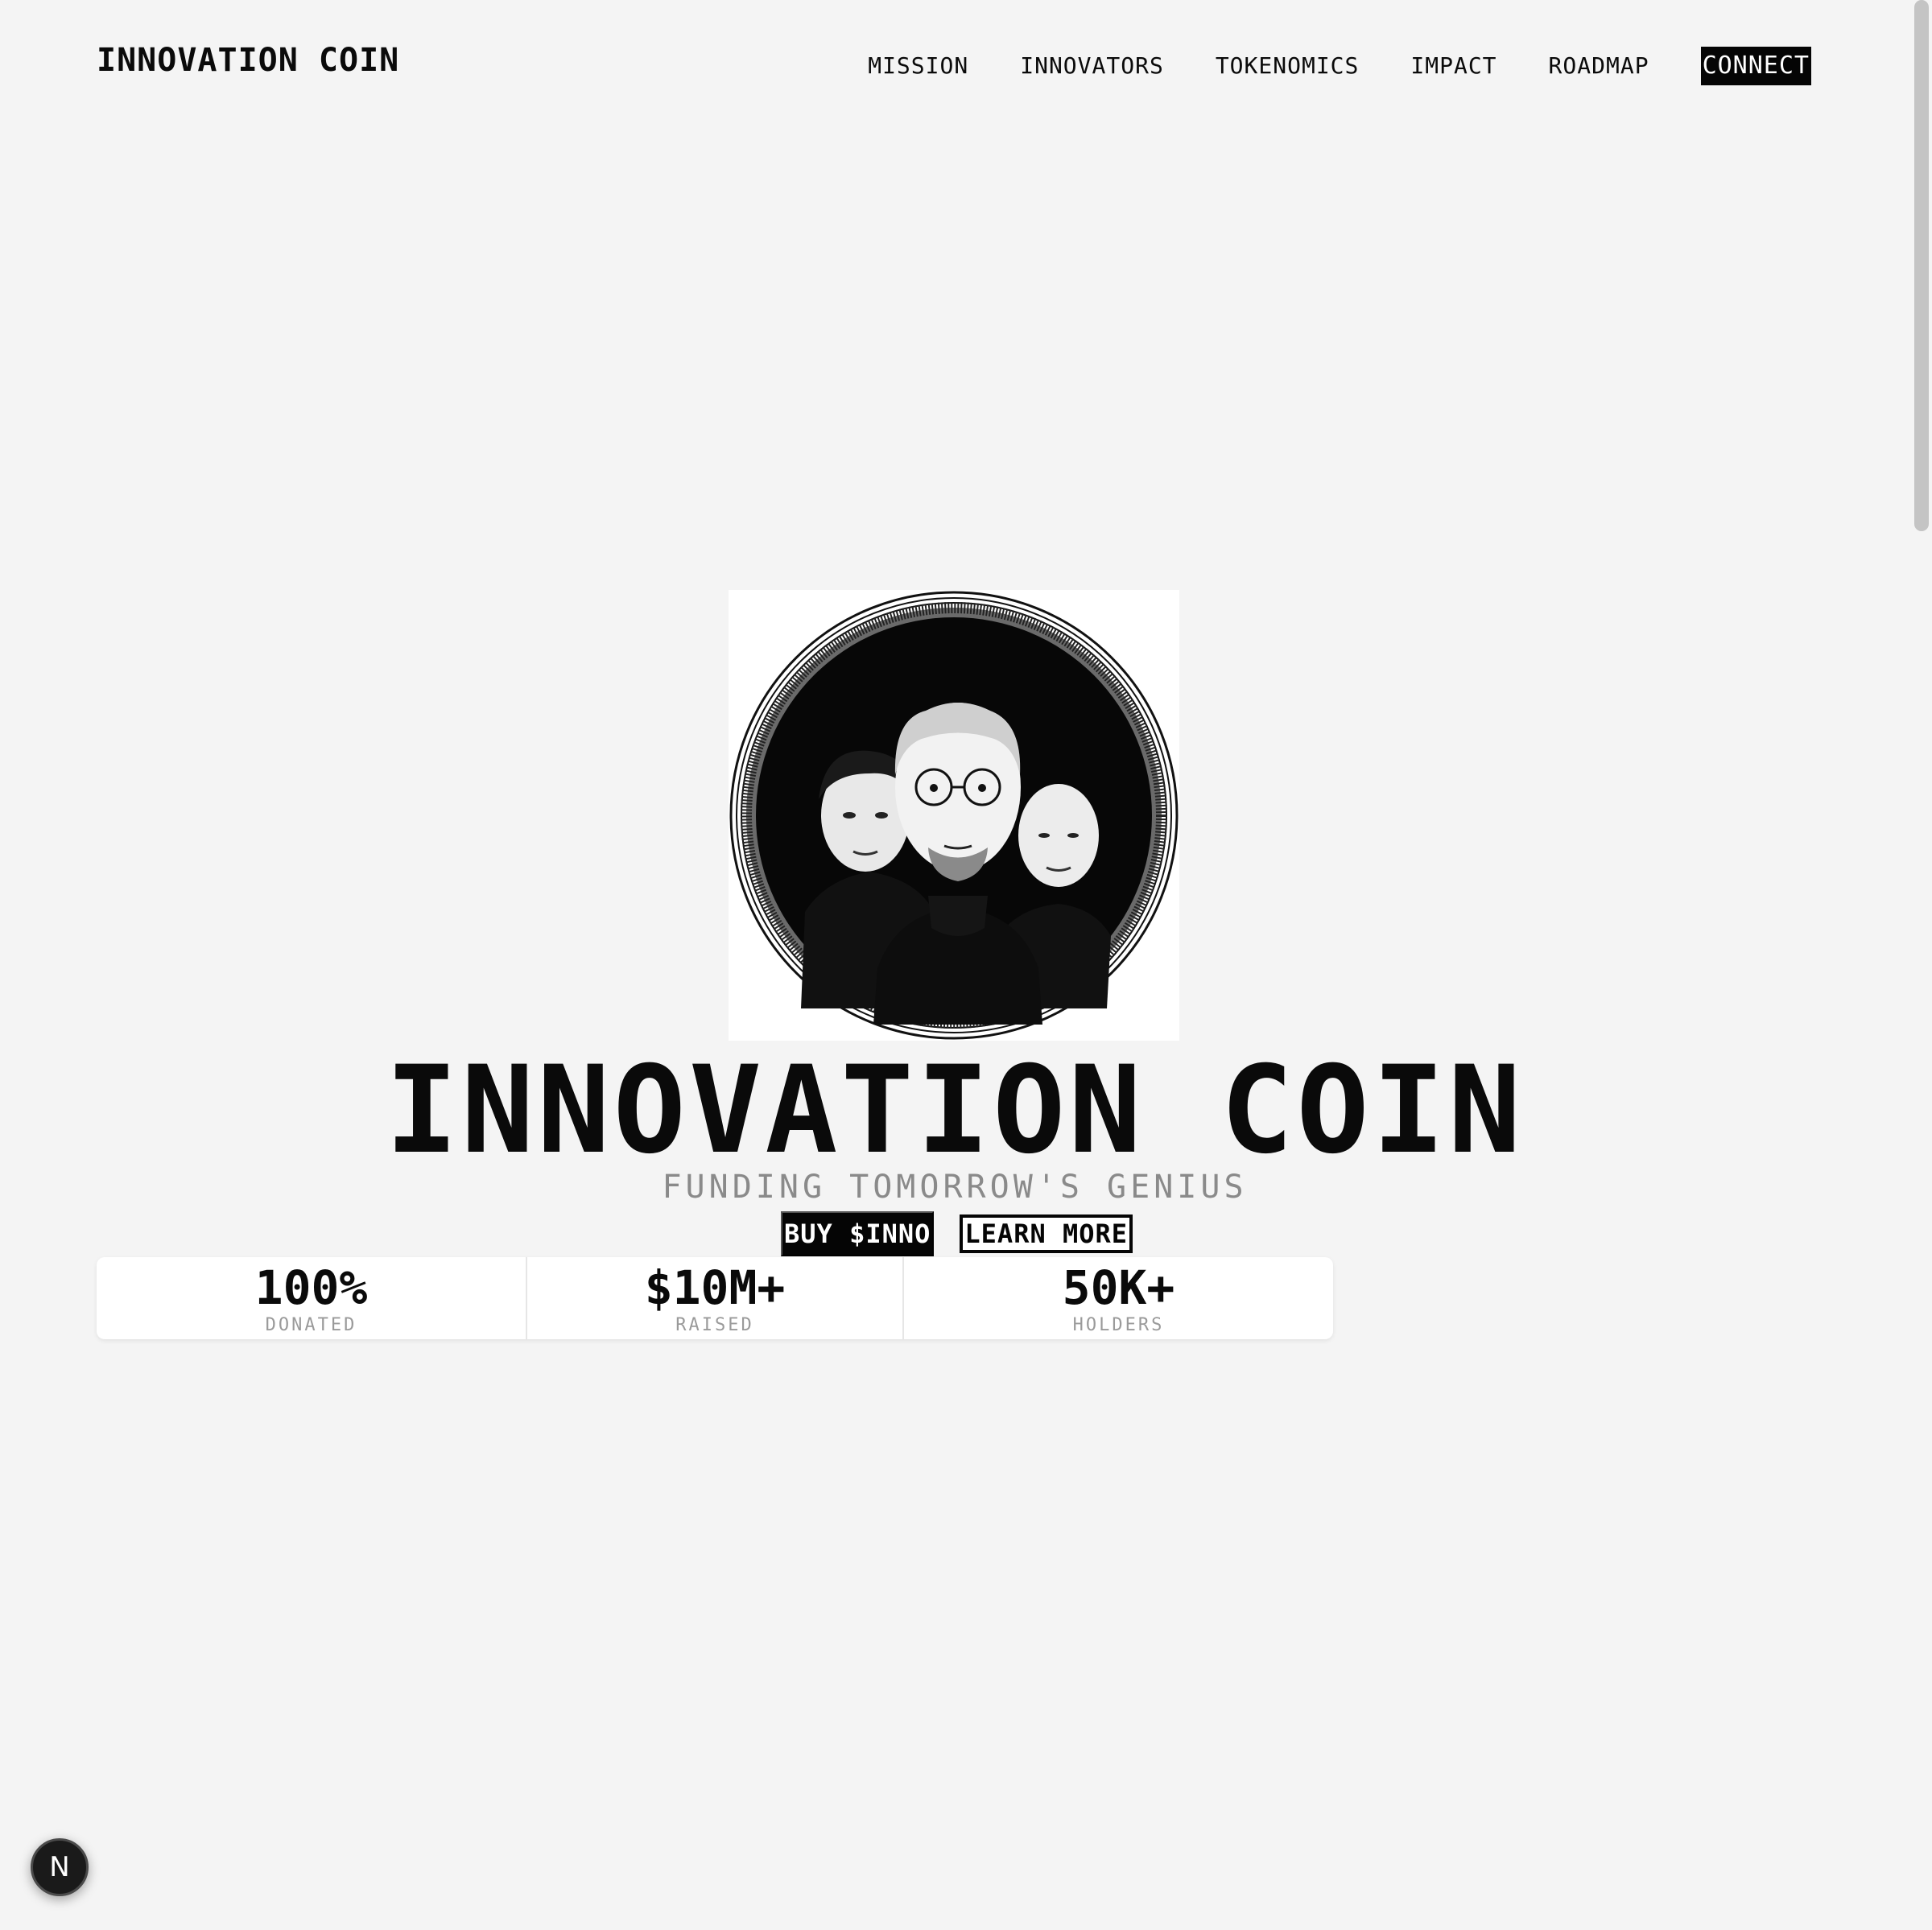 The image size is (1932, 1930). What do you see at coordinates (715, 1287) in the screenshot?
I see `stat-value: $10M+` at bounding box center [715, 1287].